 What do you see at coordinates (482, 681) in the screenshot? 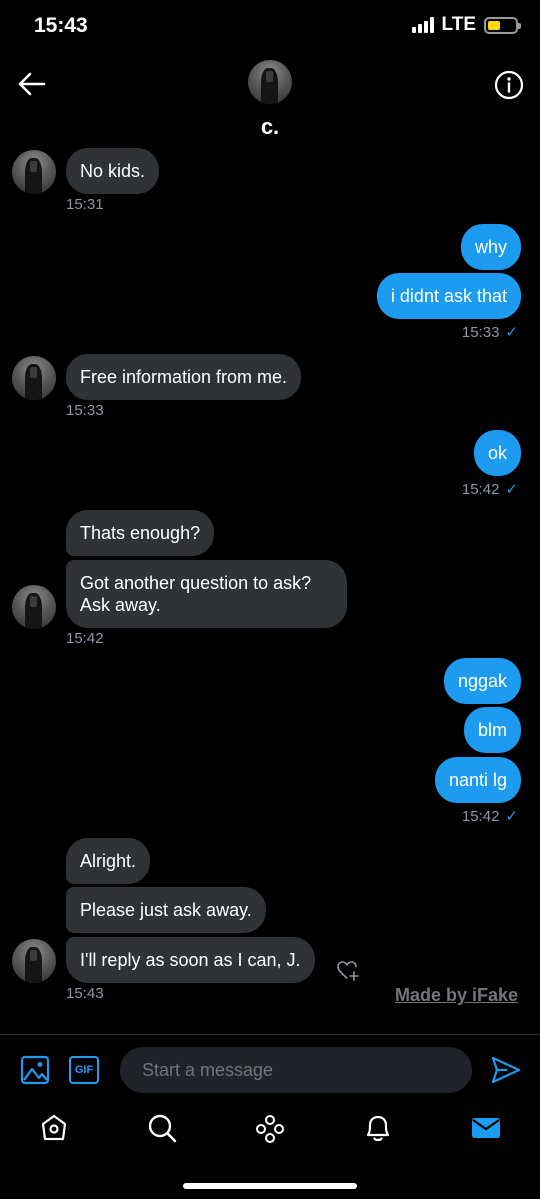
I see `message-bubble-outgoing: nggak` at bounding box center [482, 681].